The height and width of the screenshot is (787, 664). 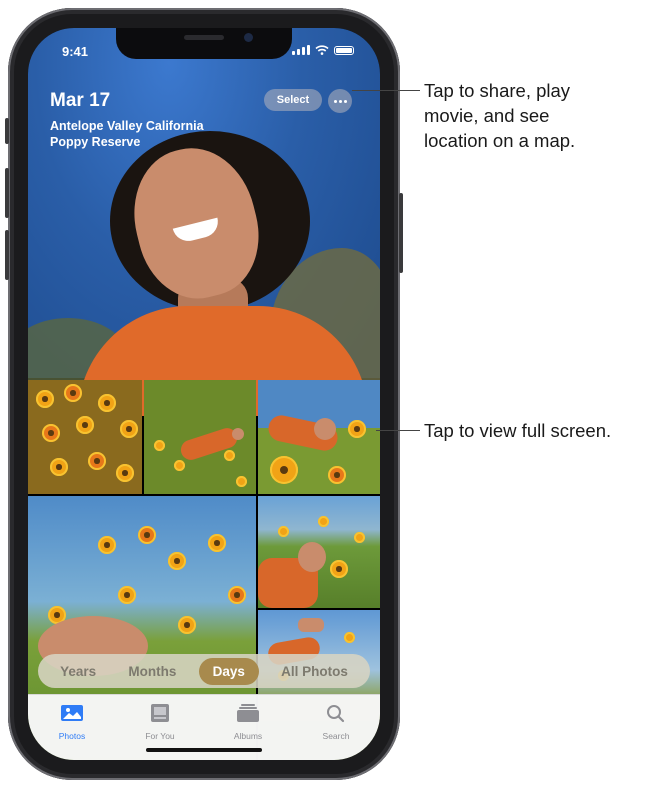 I want to click on volume-down-button, so click(x=7, y=255).